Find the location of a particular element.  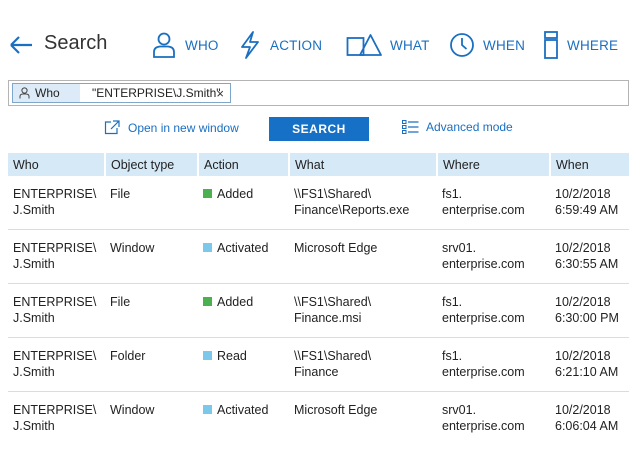

column-header-what: What is located at coordinates (363, 164).